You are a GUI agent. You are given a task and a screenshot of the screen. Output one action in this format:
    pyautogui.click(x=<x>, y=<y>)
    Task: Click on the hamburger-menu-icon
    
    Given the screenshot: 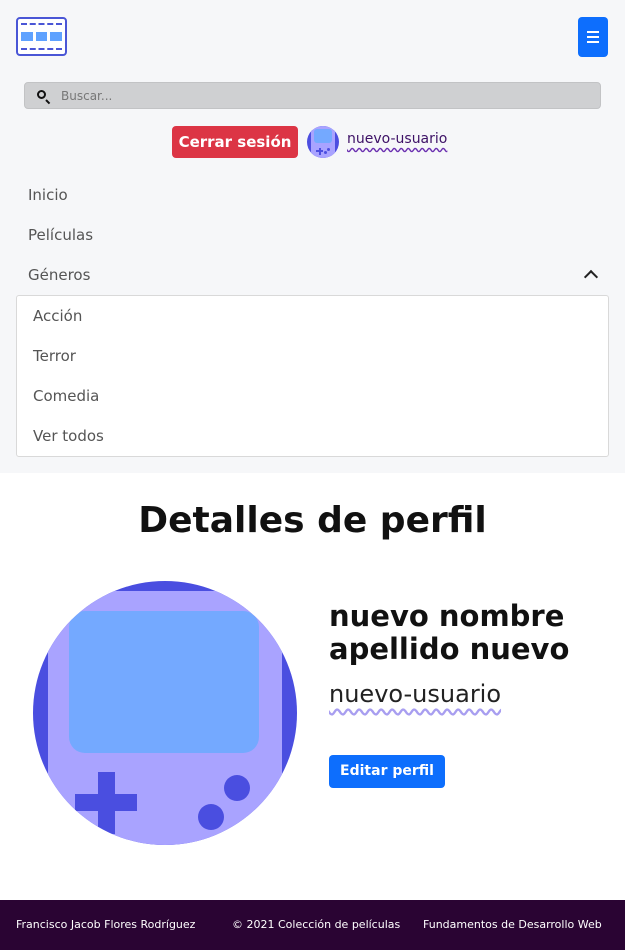 What is the action you would take?
    pyautogui.click(x=593, y=37)
    